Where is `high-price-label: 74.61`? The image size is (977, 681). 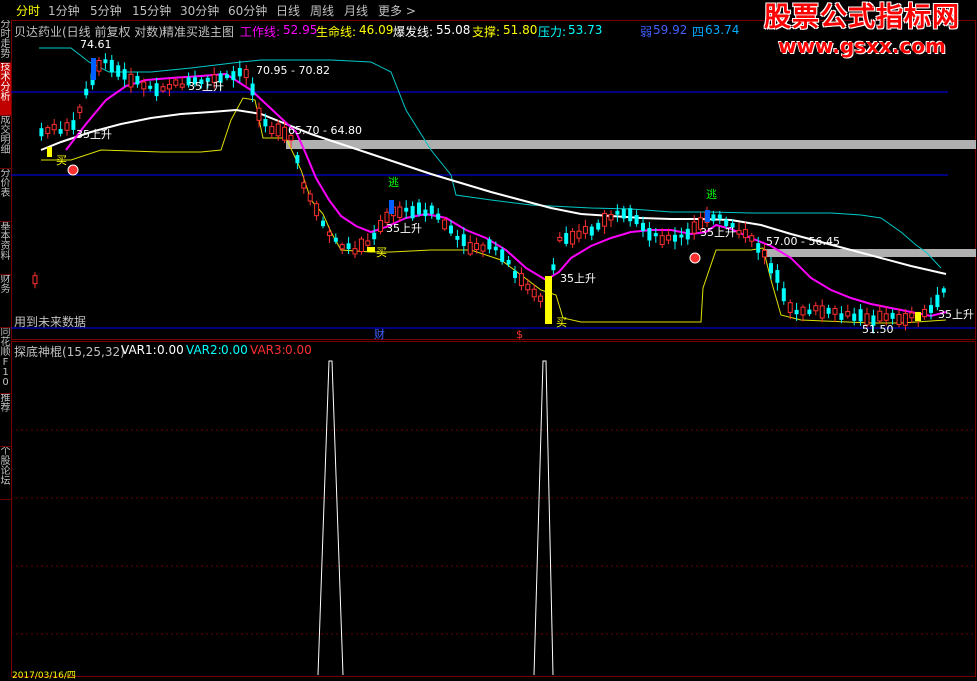
high-price-label: 74.61 is located at coordinates (96, 44).